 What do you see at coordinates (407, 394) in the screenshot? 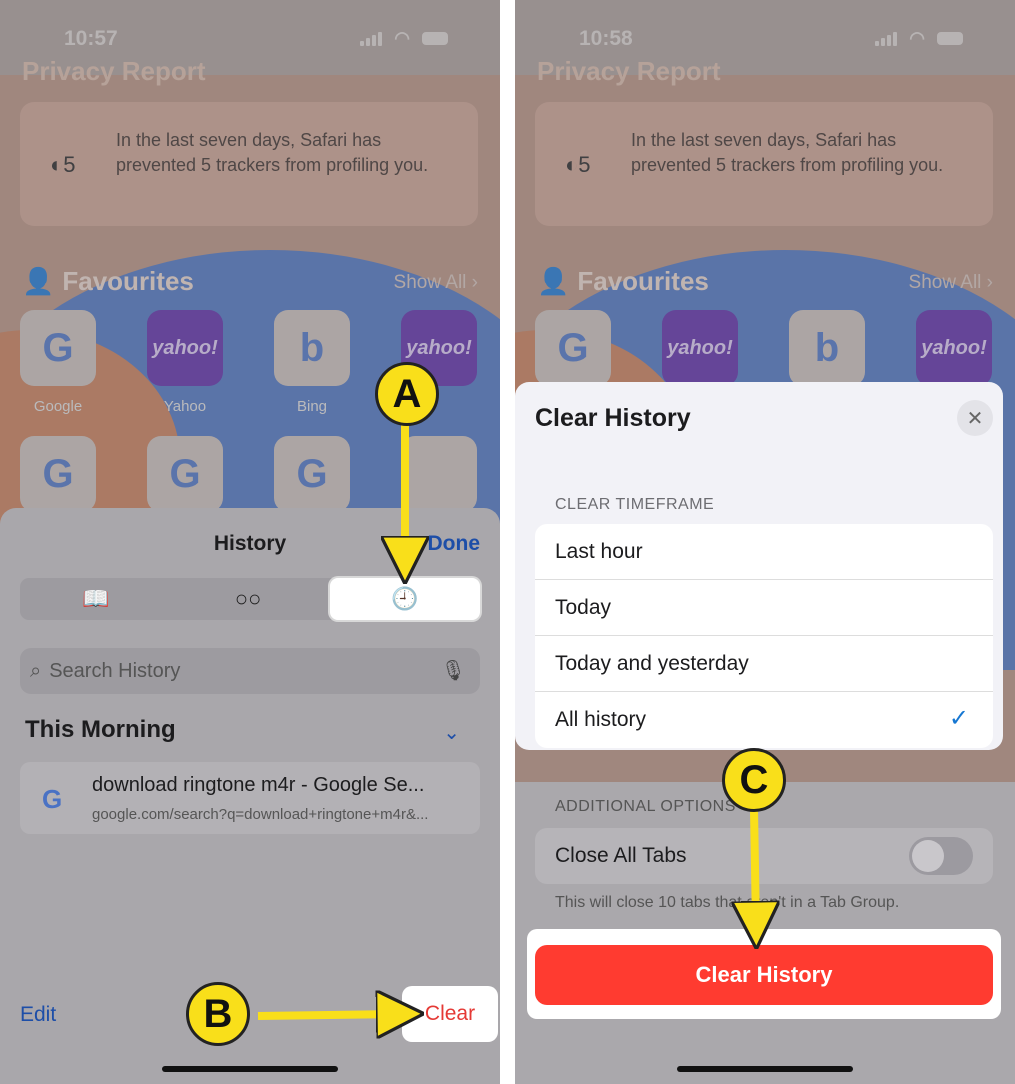
I see `callout-badge-a: A` at bounding box center [407, 394].